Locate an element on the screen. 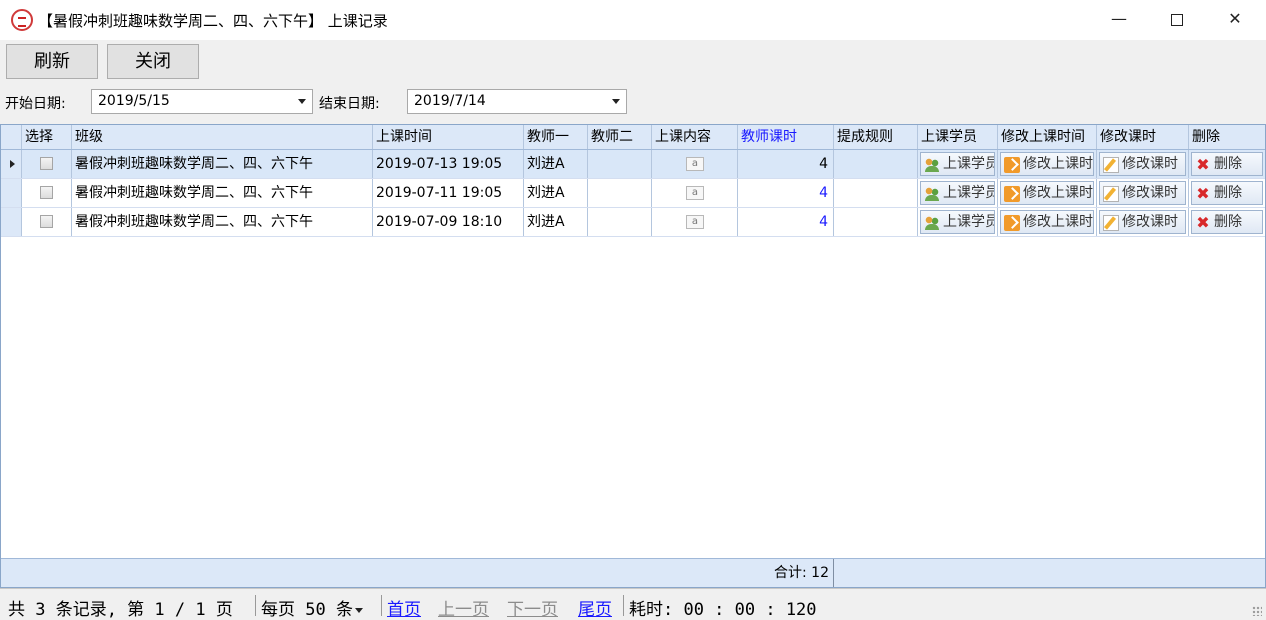 Image resolution: width=1266 pixels, height=620 pixels. end-date-label: 结束日期: is located at coordinates (349, 104).